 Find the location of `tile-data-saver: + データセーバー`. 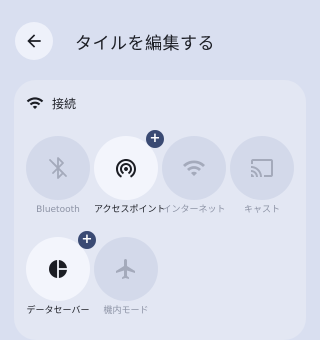

tile-data-saver: + データセーバー is located at coordinates (61, 274).